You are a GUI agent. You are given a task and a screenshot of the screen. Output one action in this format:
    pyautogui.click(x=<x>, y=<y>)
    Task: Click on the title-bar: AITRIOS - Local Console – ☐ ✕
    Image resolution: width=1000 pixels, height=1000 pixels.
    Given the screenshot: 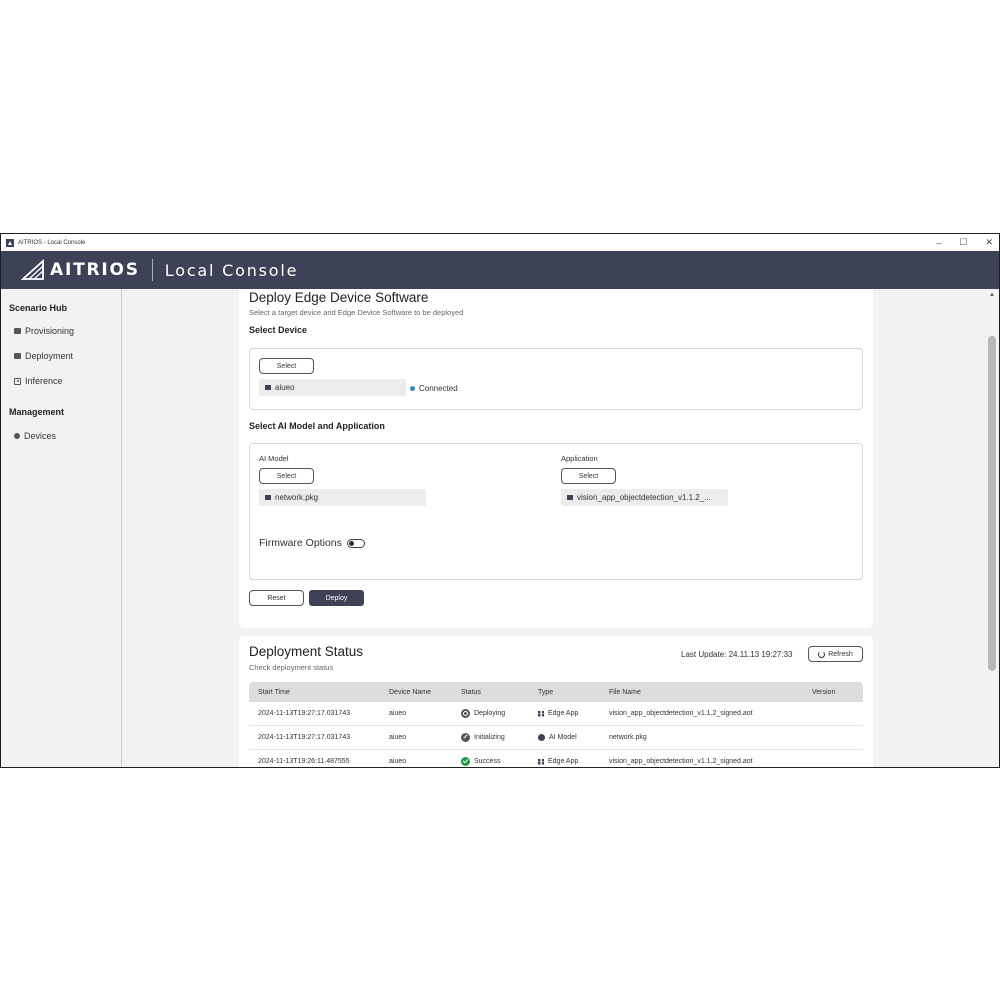 What is the action you would take?
    pyautogui.click(x=500, y=242)
    